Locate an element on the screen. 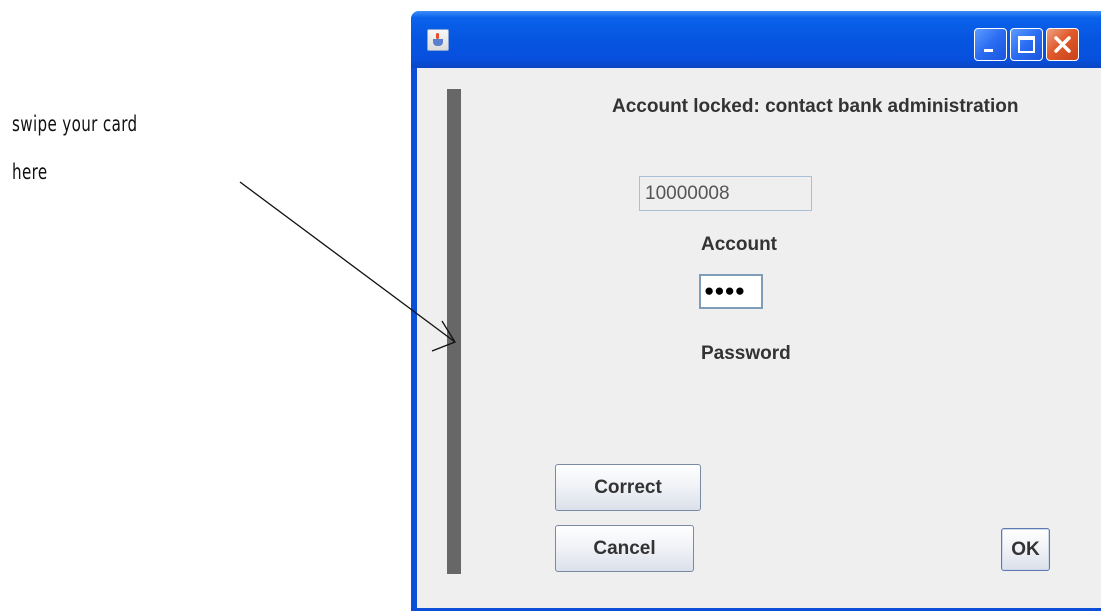  password-field: ●●●● is located at coordinates (731, 291).